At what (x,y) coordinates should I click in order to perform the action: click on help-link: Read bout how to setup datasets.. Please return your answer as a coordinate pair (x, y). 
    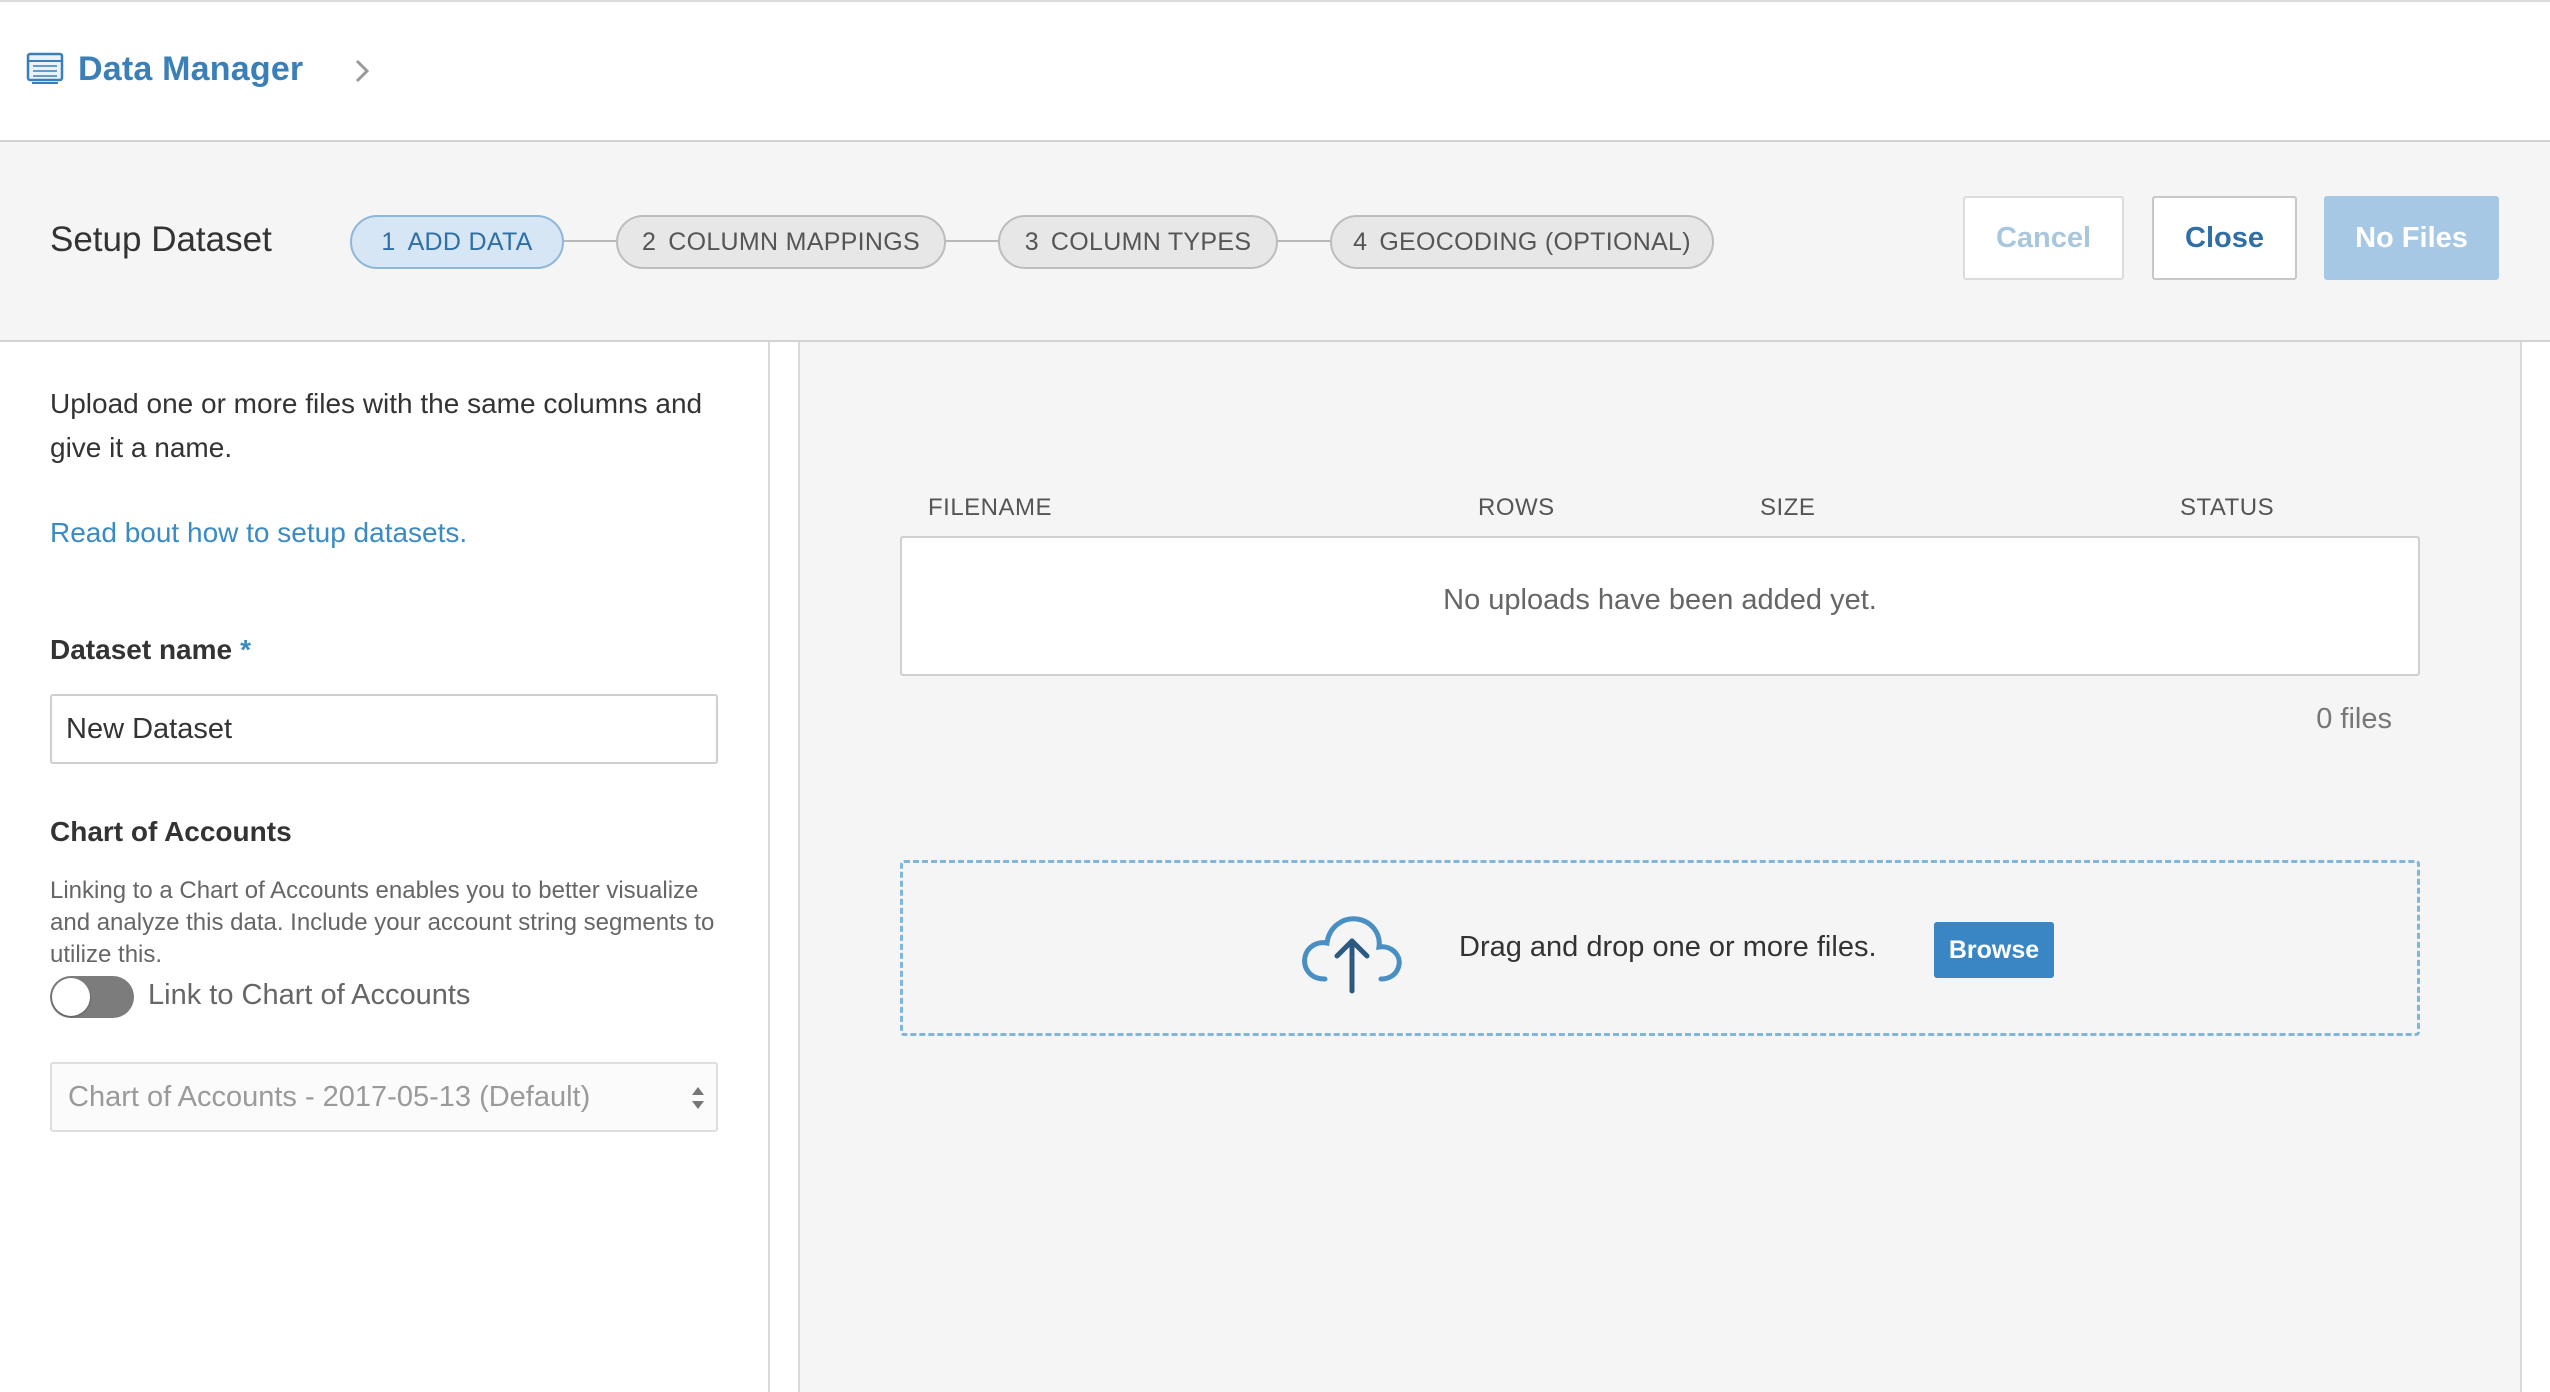
    Looking at the image, I should click on (258, 533).